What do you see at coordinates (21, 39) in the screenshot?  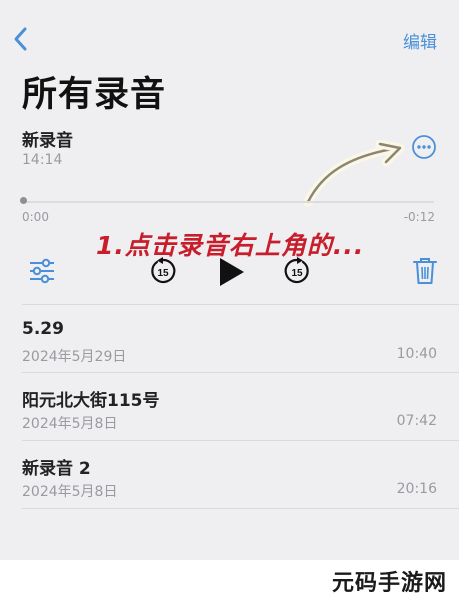 I see `back-chevron-icon` at bounding box center [21, 39].